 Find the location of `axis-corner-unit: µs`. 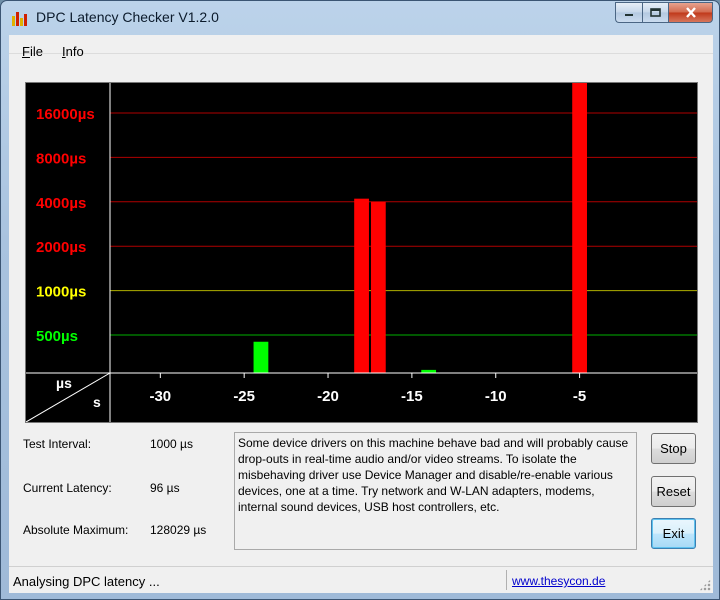

axis-corner-unit: µs is located at coordinates (64, 383).